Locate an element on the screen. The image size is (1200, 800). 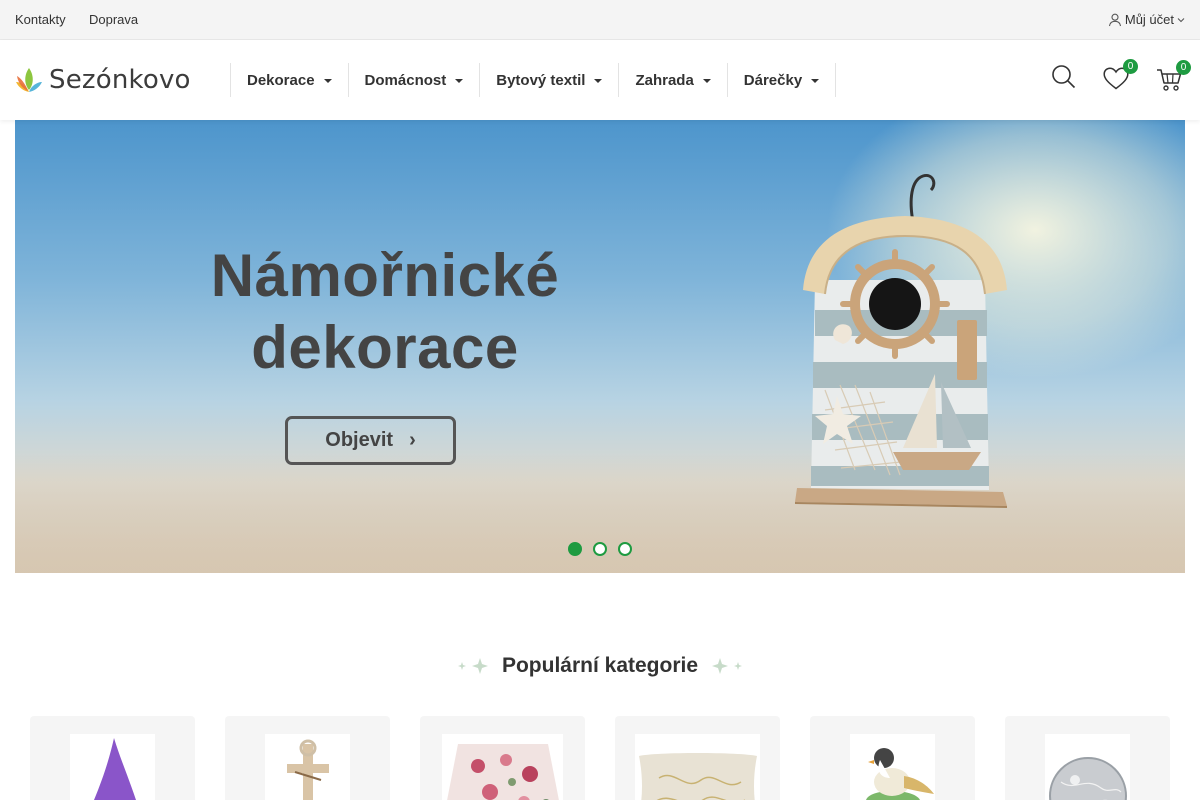
slider-dots is located at coordinates (600, 549).